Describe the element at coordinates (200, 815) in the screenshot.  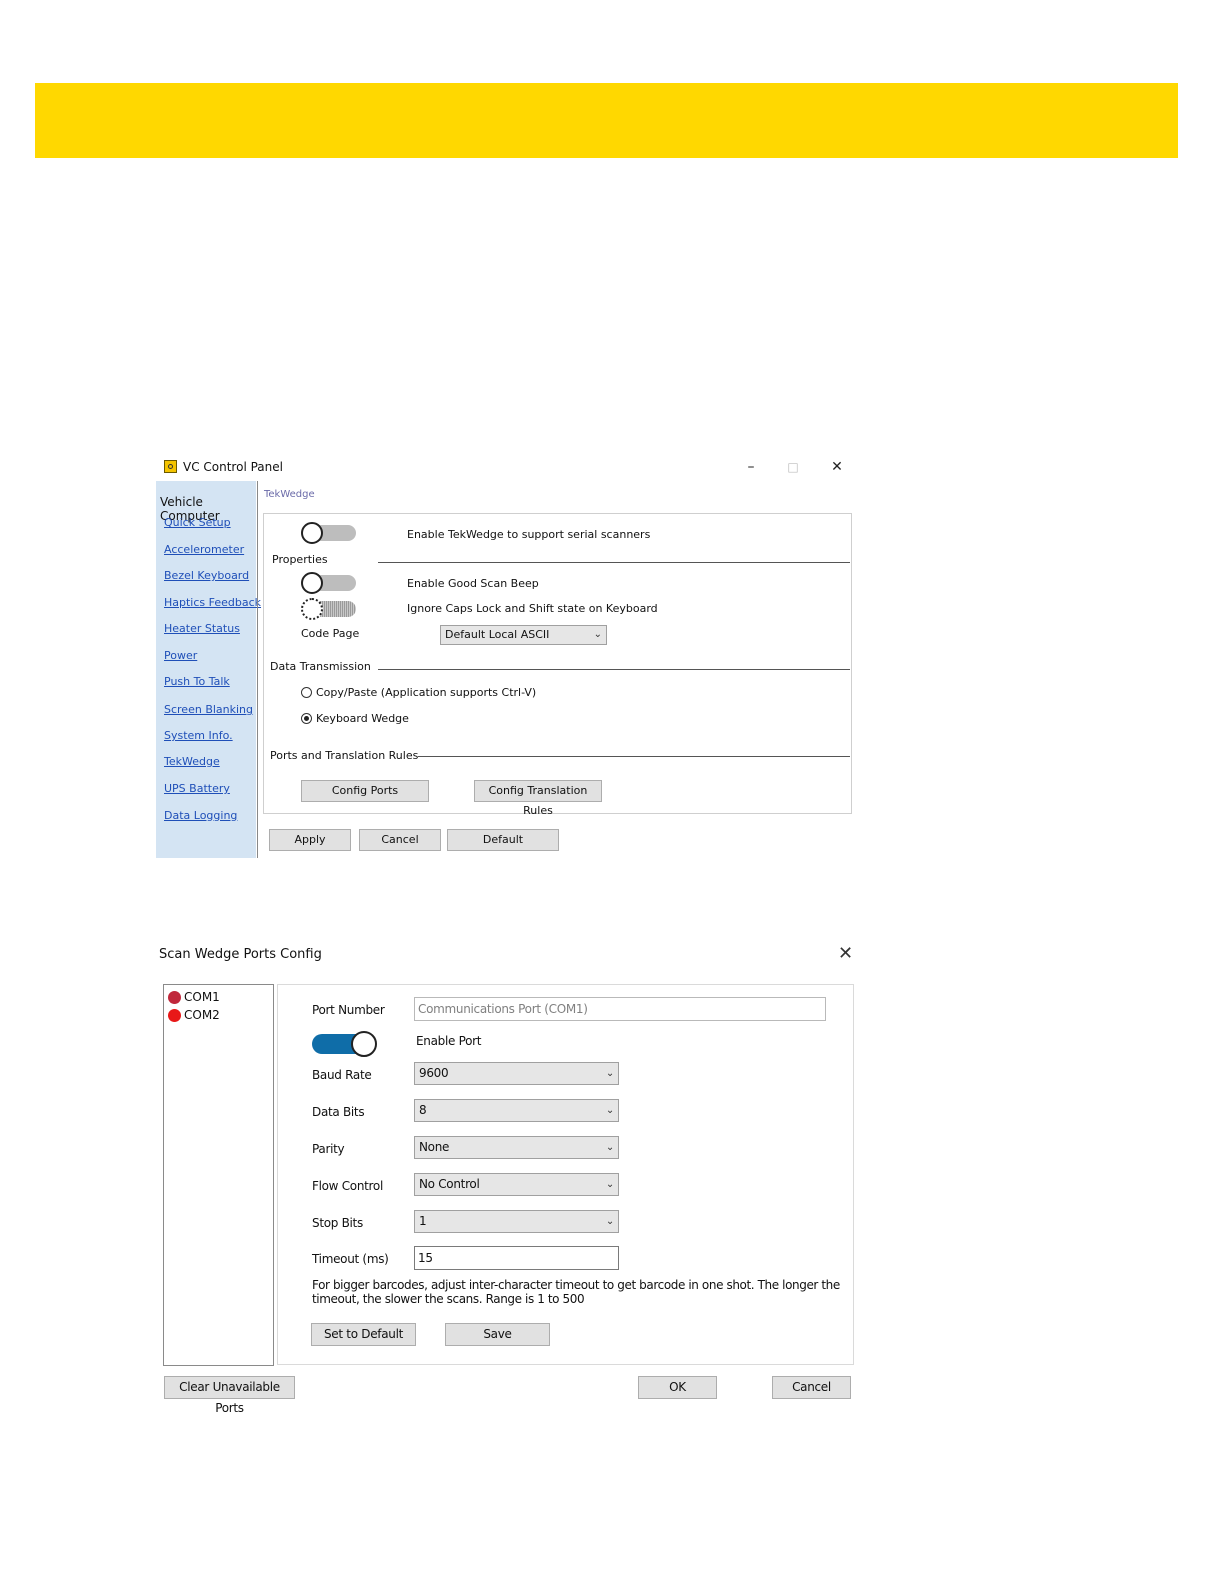
I see `sidebar-item-data-logging: Data Logging` at that location.